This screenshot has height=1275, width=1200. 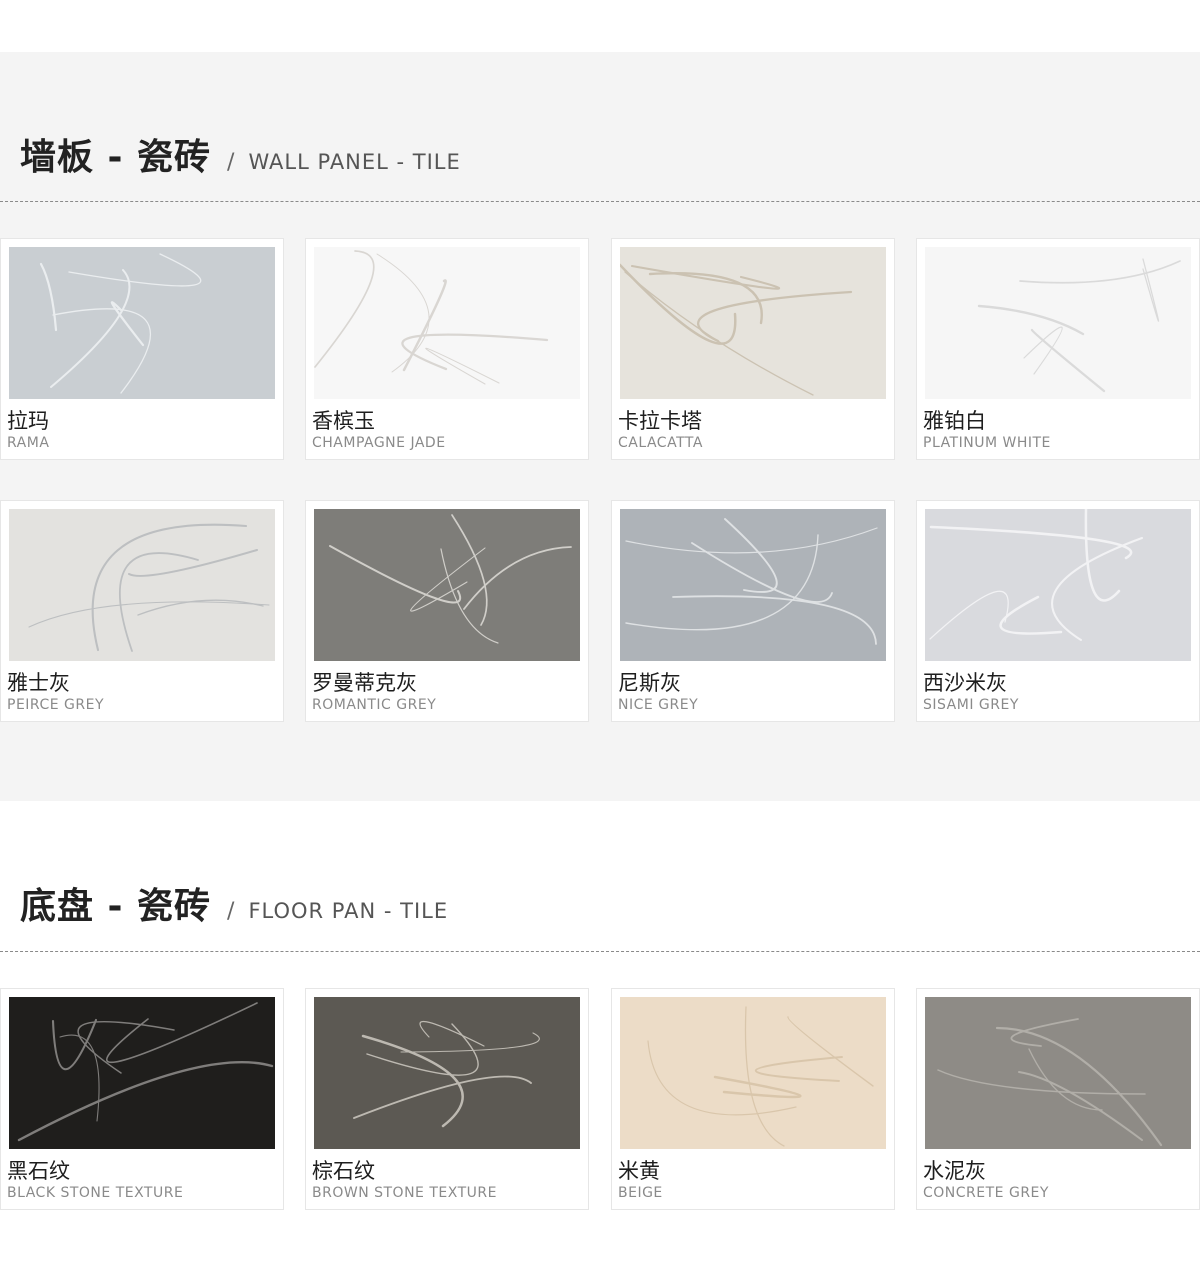 What do you see at coordinates (954, 421) in the screenshot?
I see `tile-name-cn: 雅铂白` at bounding box center [954, 421].